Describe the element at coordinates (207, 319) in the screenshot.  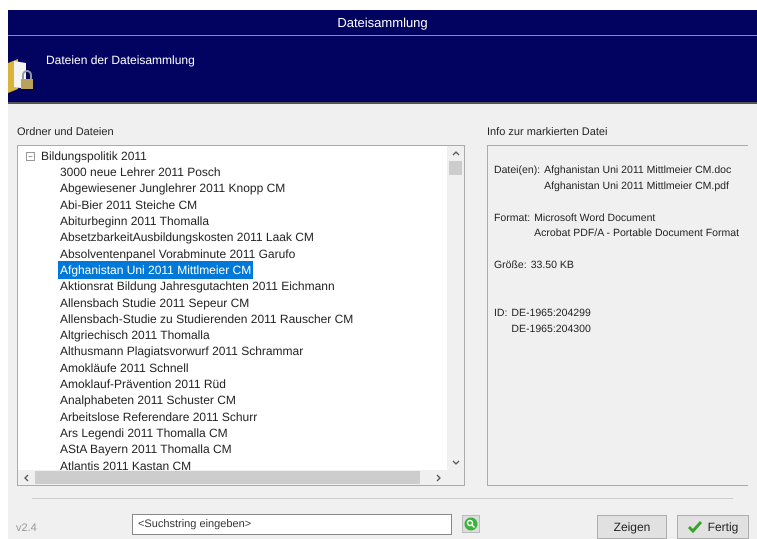
I see `file-item: Allensbach-Studie zu Studierenden 2011 Rauscher CM` at that location.